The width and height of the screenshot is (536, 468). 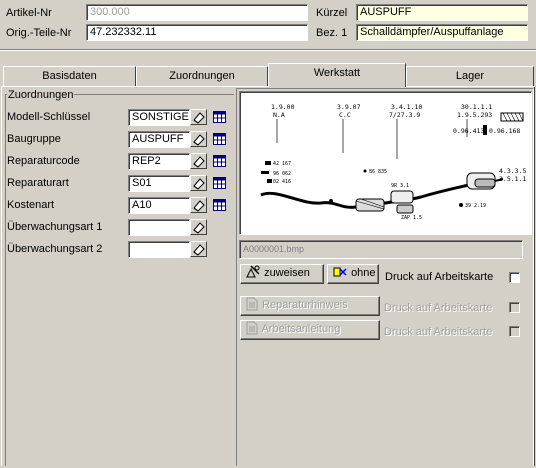 What do you see at coordinates (345, 115) in the screenshot?
I see `diagram-label: C.C` at bounding box center [345, 115].